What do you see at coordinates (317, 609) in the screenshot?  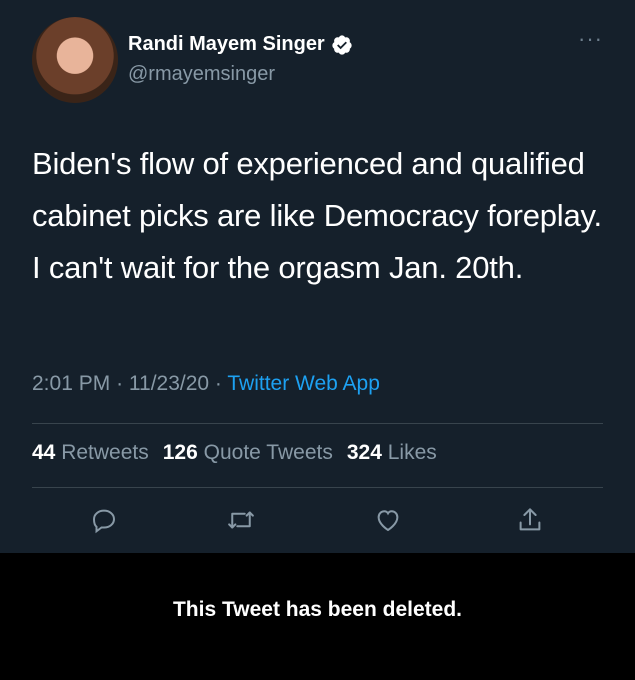 I see `deleted-notice: This Tweet has been deleted.` at bounding box center [317, 609].